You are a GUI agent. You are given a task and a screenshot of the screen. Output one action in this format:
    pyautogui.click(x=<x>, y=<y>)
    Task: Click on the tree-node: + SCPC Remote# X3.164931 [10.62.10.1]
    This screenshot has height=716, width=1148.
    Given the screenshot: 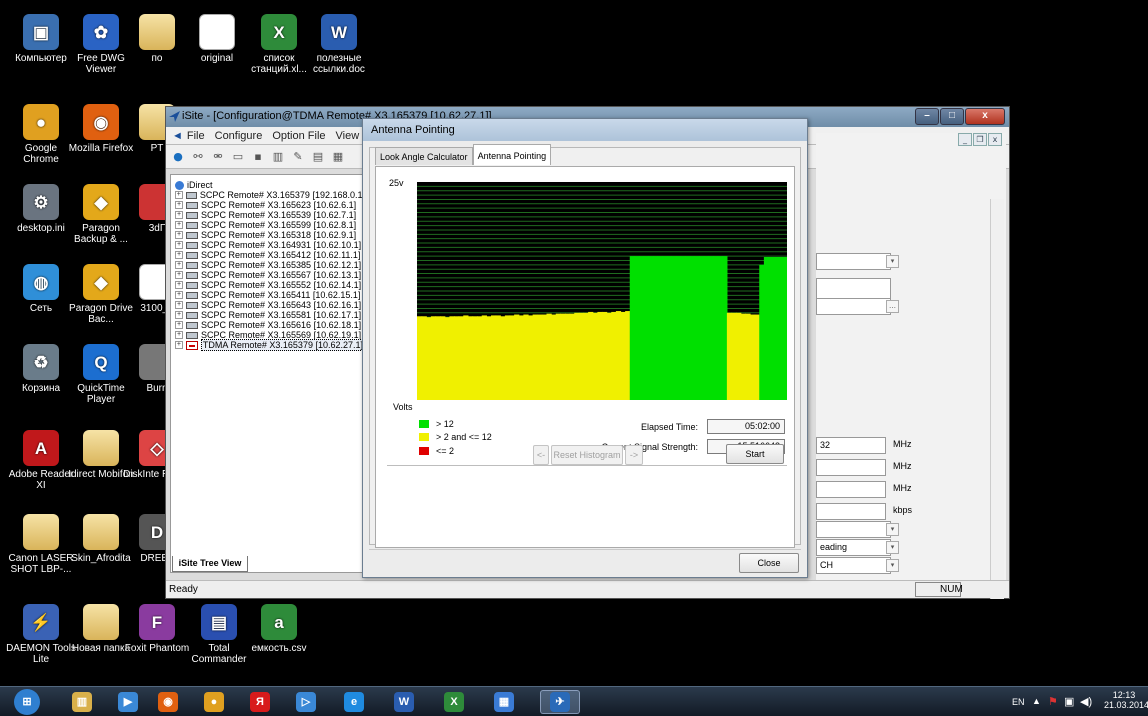 What is the action you would take?
    pyautogui.click(x=270, y=245)
    